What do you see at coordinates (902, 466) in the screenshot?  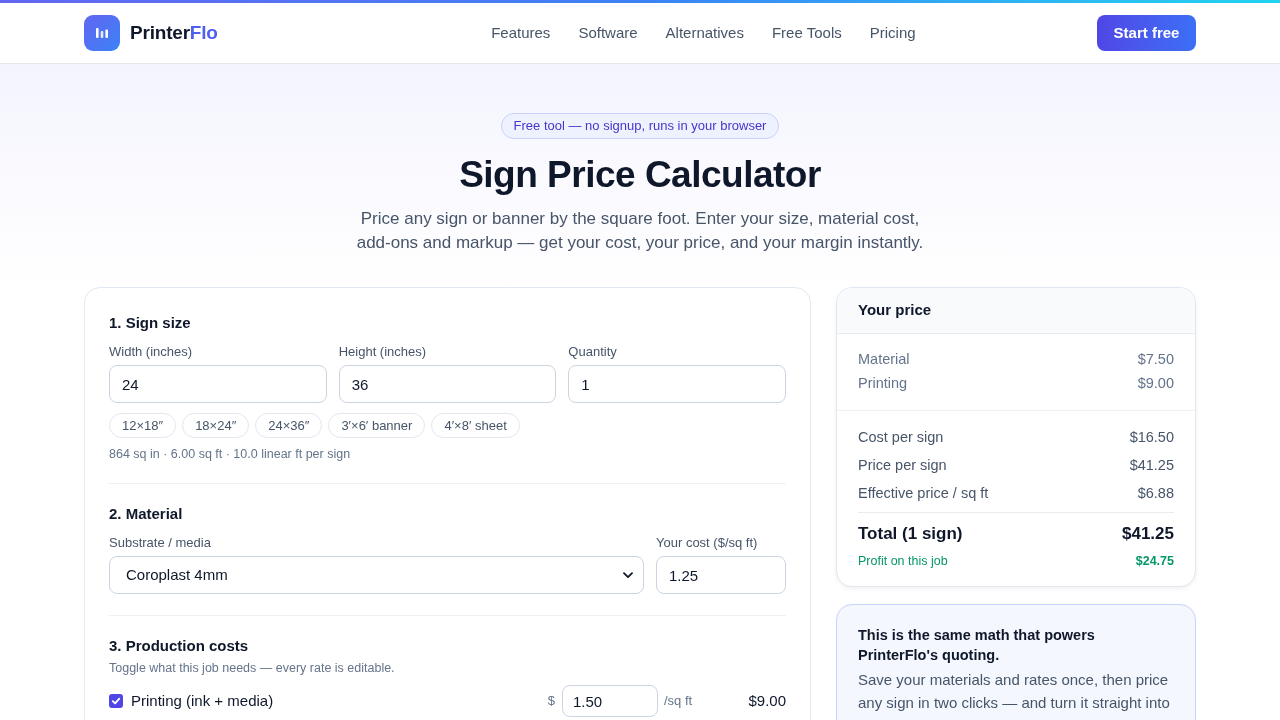 I see `metric-label: Price per sign` at bounding box center [902, 466].